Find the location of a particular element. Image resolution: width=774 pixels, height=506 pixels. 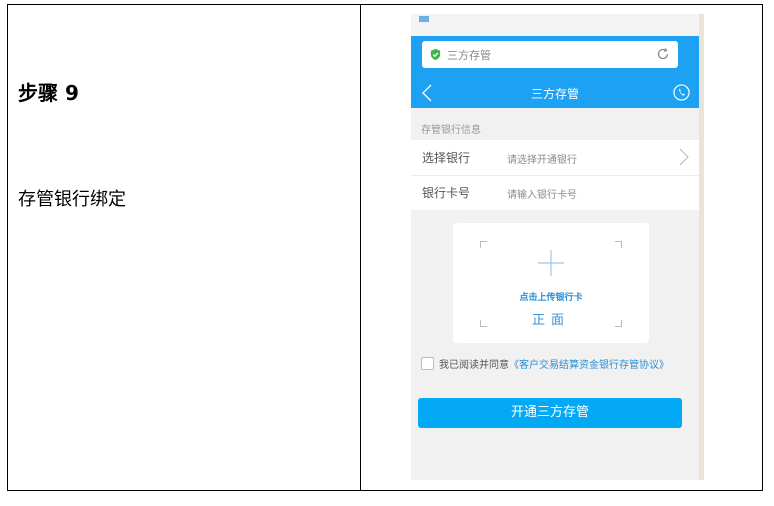

card-number-input: 请输入银行卡号 is located at coordinates (542, 193).